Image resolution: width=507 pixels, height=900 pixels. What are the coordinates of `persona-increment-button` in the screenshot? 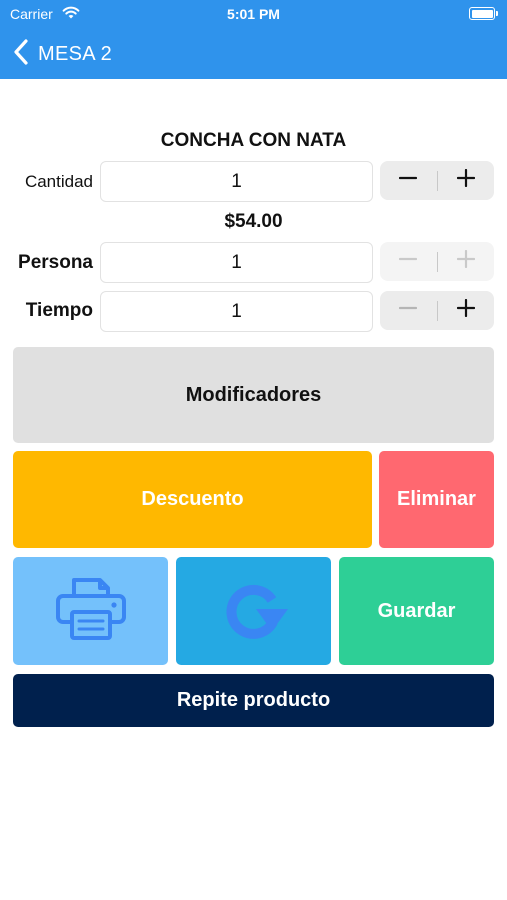 It's located at (465, 261).